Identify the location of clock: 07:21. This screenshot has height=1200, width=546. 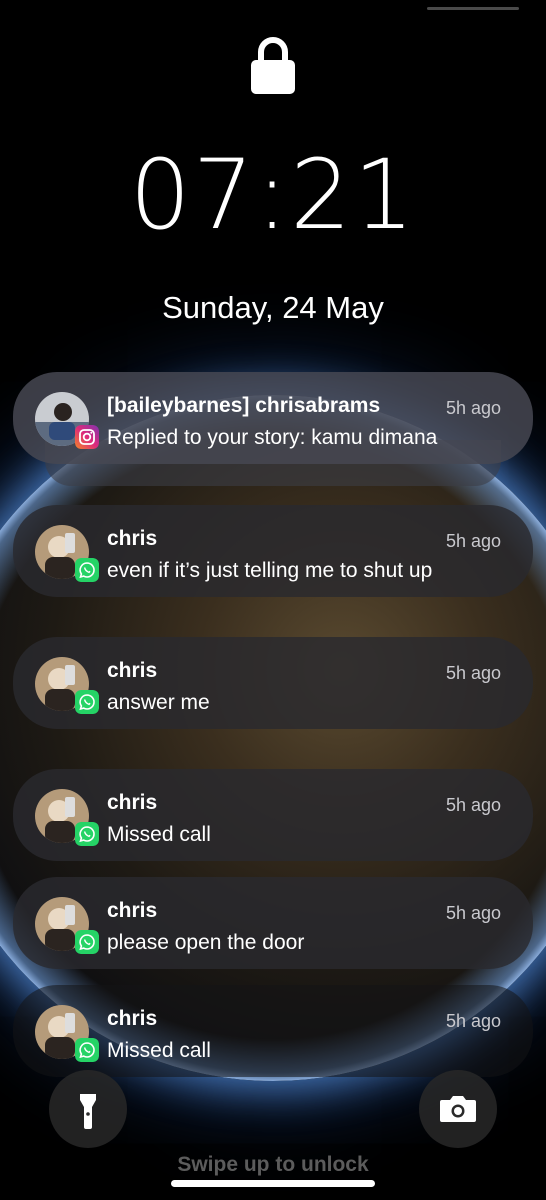
(273, 195).